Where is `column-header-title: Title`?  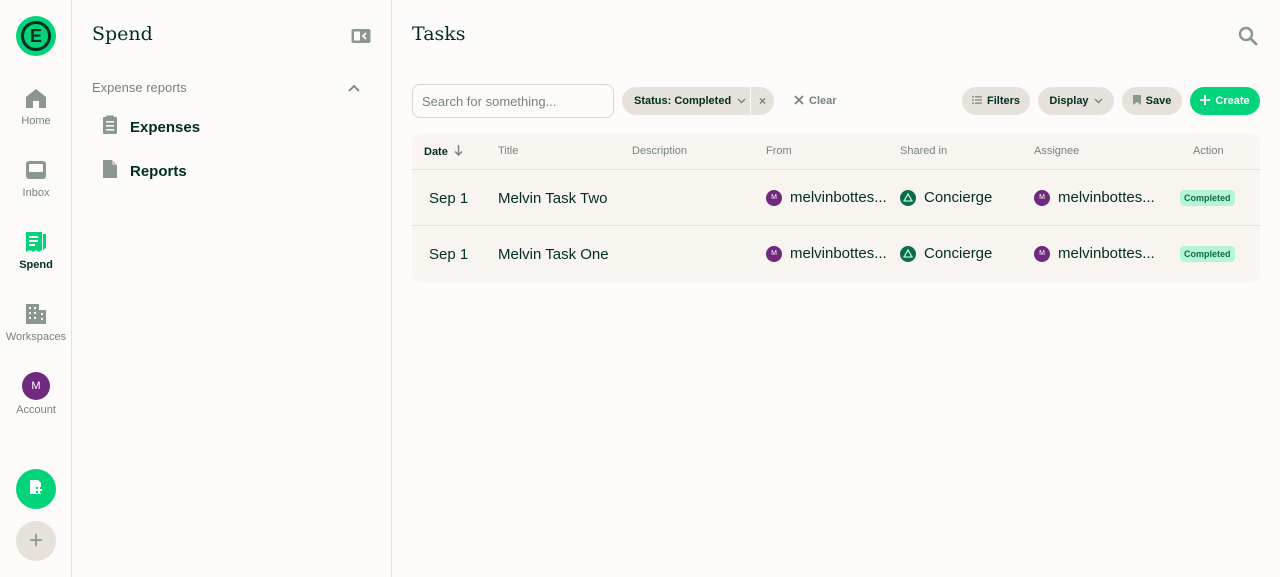
column-header-title: Title is located at coordinates (508, 151).